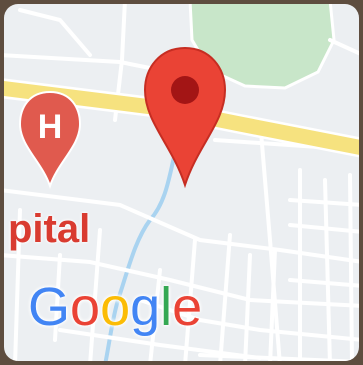 The width and height of the screenshot is (363, 365). I want to click on google-logo: Google, so click(115, 307).